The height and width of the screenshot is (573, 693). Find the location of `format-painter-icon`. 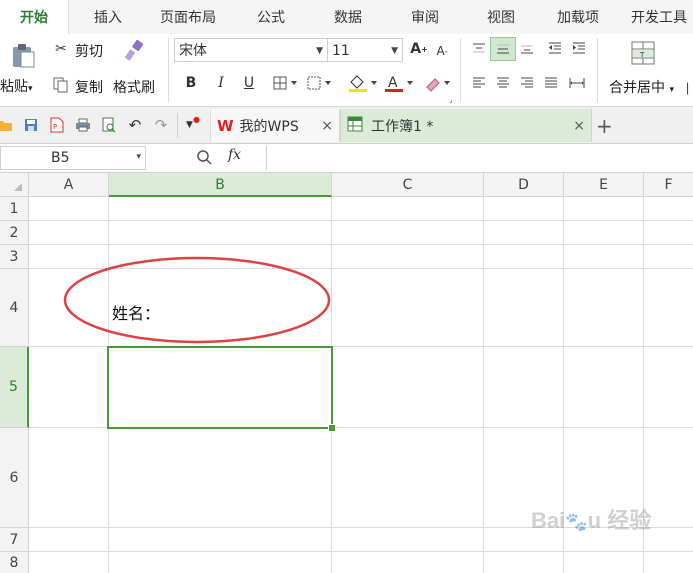

format-painter-icon is located at coordinates (134, 51).